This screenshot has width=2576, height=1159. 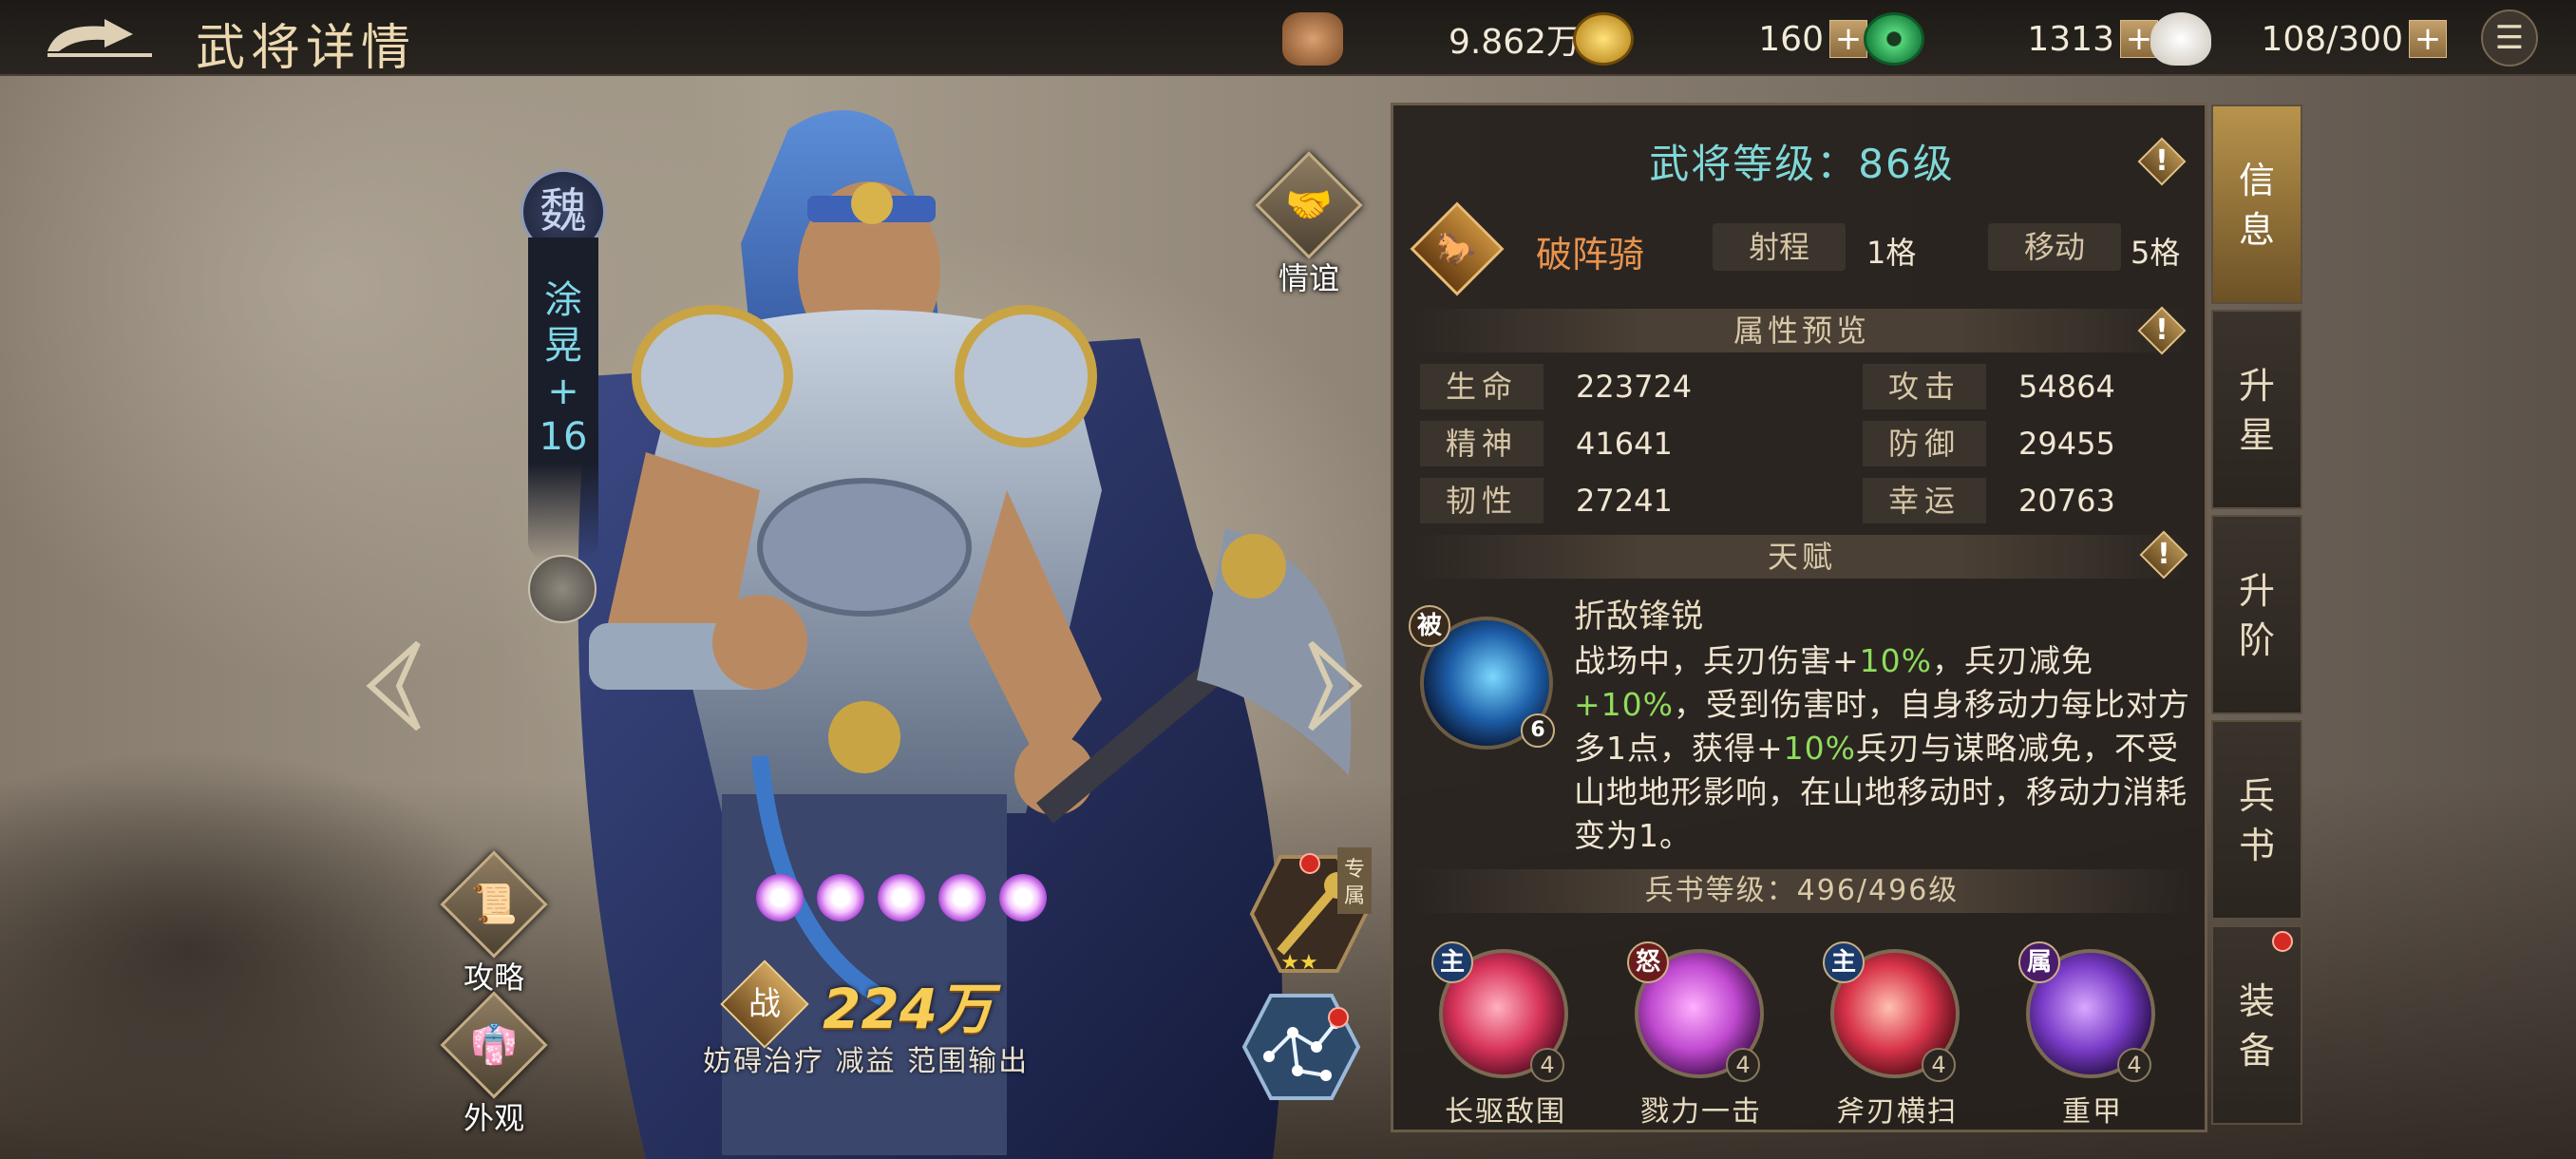 What do you see at coordinates (1801, 891) in the screenshot?
I see `book-level-header: 兵书等级：496/496级` at bounding box center [1801, 891].